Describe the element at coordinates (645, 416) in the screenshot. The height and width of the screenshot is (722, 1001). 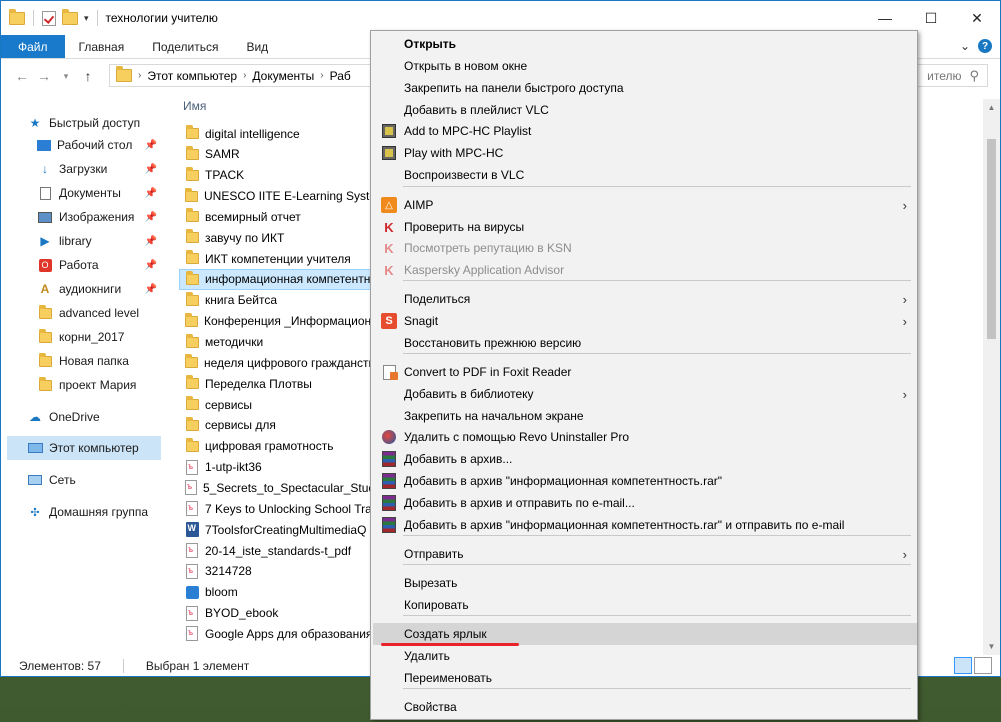
I see `menu-item-16: Закрепить на начальном экране` at that location.